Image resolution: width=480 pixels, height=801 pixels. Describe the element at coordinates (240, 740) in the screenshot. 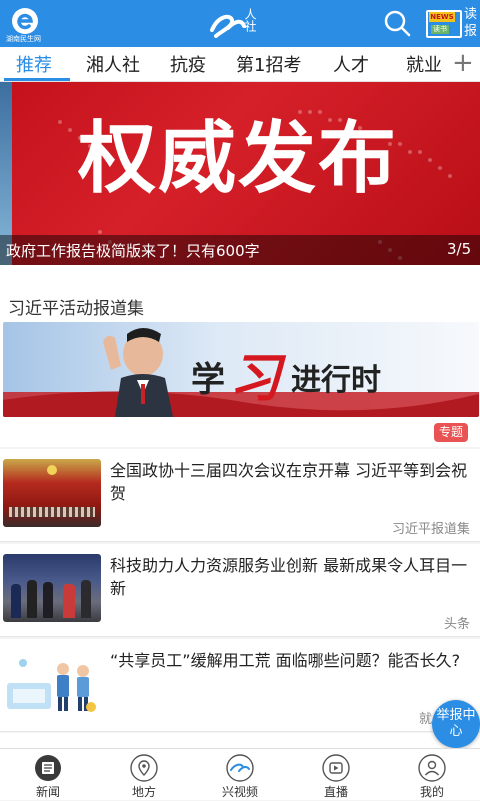

I see `next-item-peek` at that location.